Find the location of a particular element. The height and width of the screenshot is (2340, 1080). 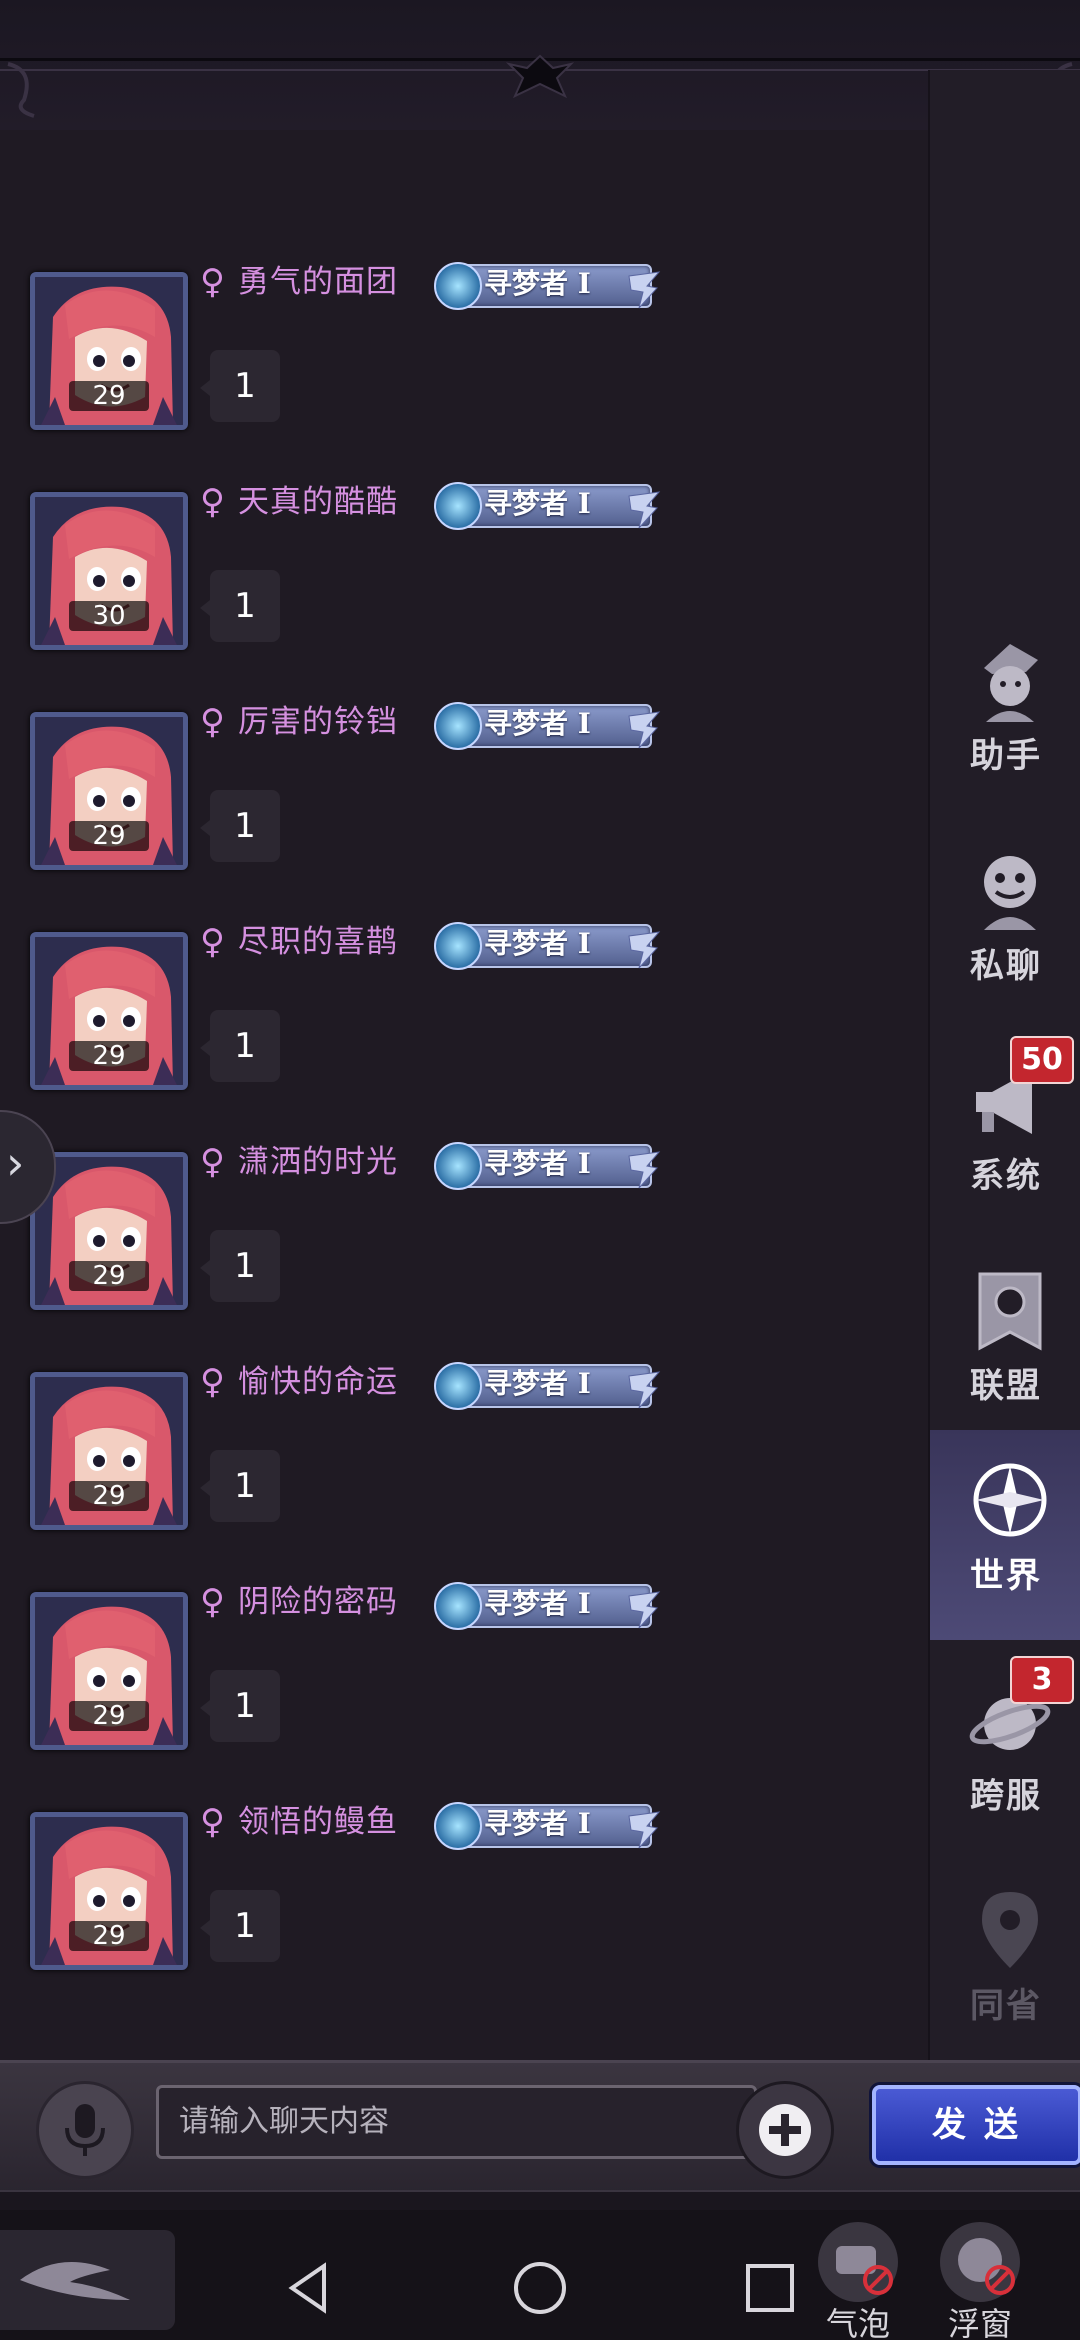

channel-label: 助手 is located at coordinates (1006, 756).